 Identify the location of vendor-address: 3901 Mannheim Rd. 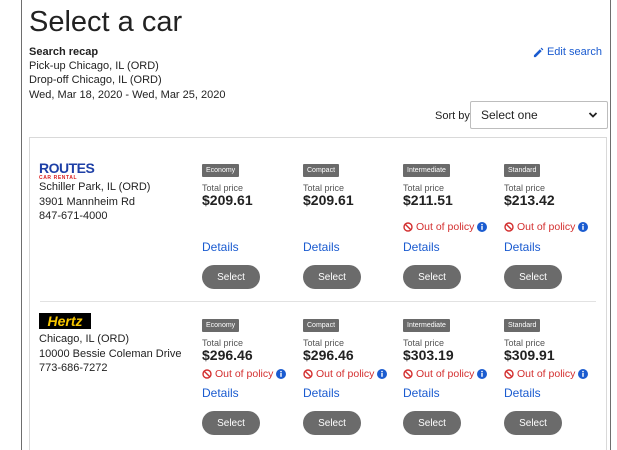
(87, 202).